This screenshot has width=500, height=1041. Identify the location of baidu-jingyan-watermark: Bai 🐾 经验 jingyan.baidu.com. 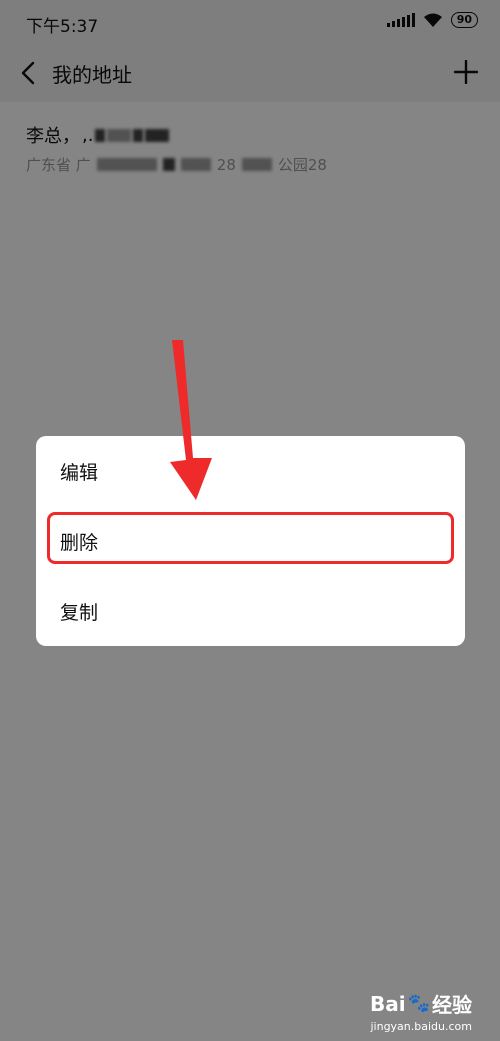
(420, 1011).